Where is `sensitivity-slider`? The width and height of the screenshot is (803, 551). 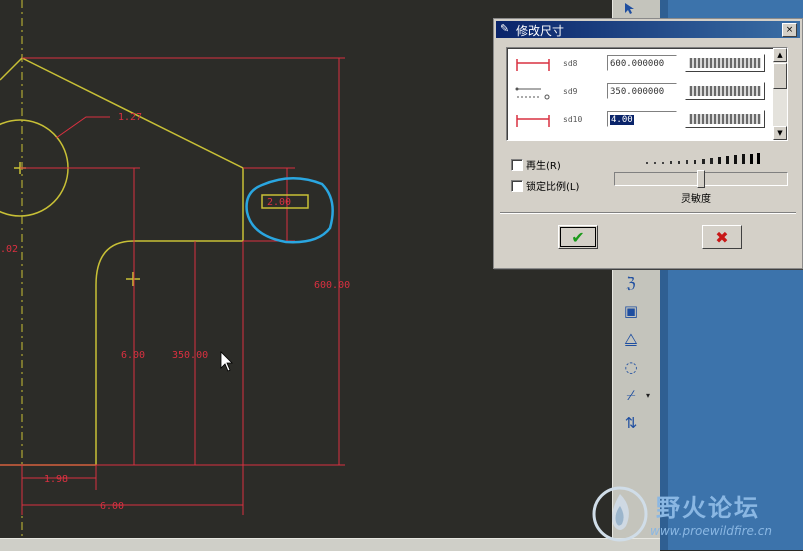 sensitivity-slider is located at coordinates (701, 179).